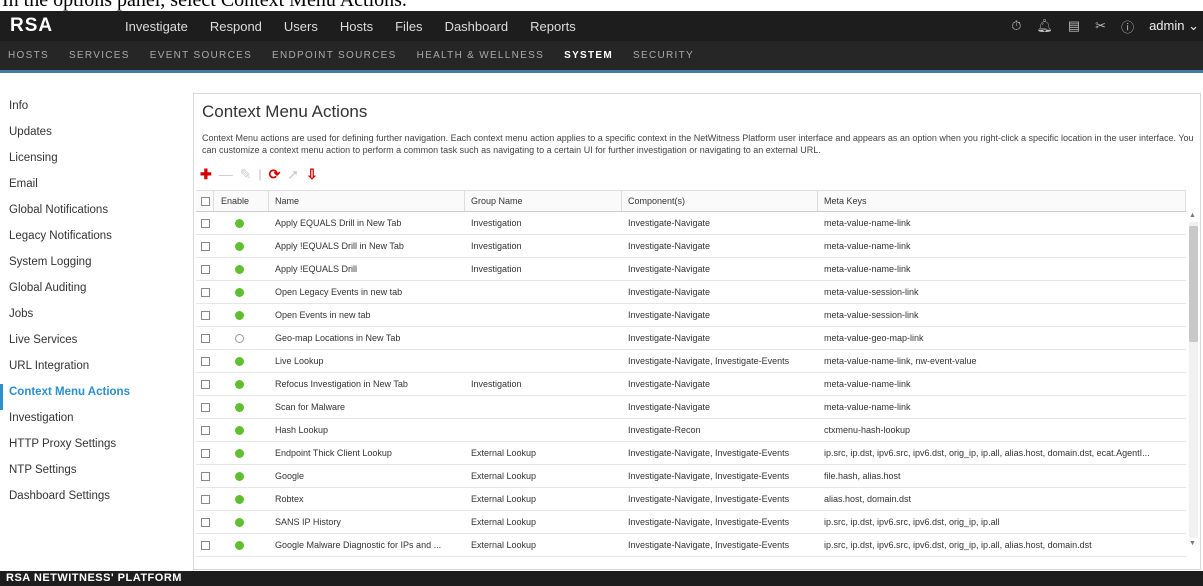 This screenshot has height=586, width=1203. Describe the element at coordinates (1193, 382) in the screenshot. I see `table-scrollbar: ▲ ▼` at that location.